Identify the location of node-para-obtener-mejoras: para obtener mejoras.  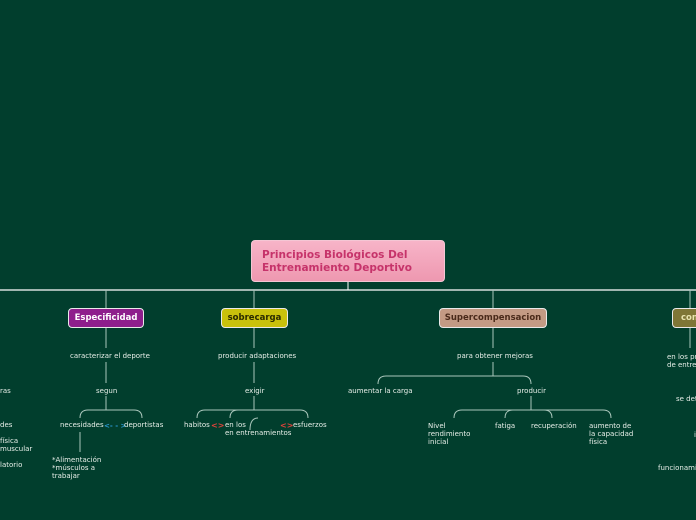
(495, 356).